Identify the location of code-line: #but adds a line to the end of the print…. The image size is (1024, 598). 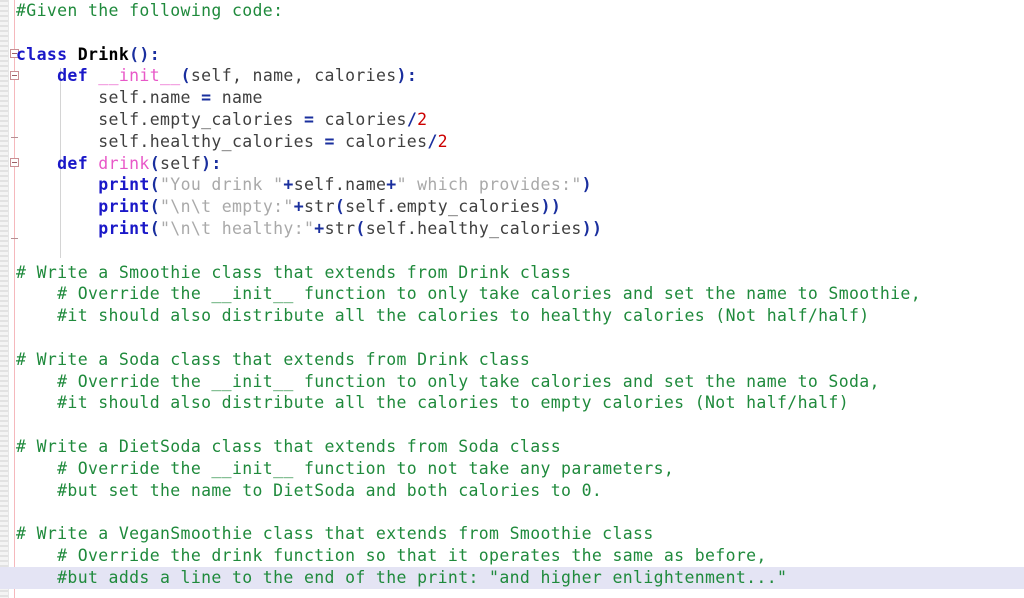
(512, 577).